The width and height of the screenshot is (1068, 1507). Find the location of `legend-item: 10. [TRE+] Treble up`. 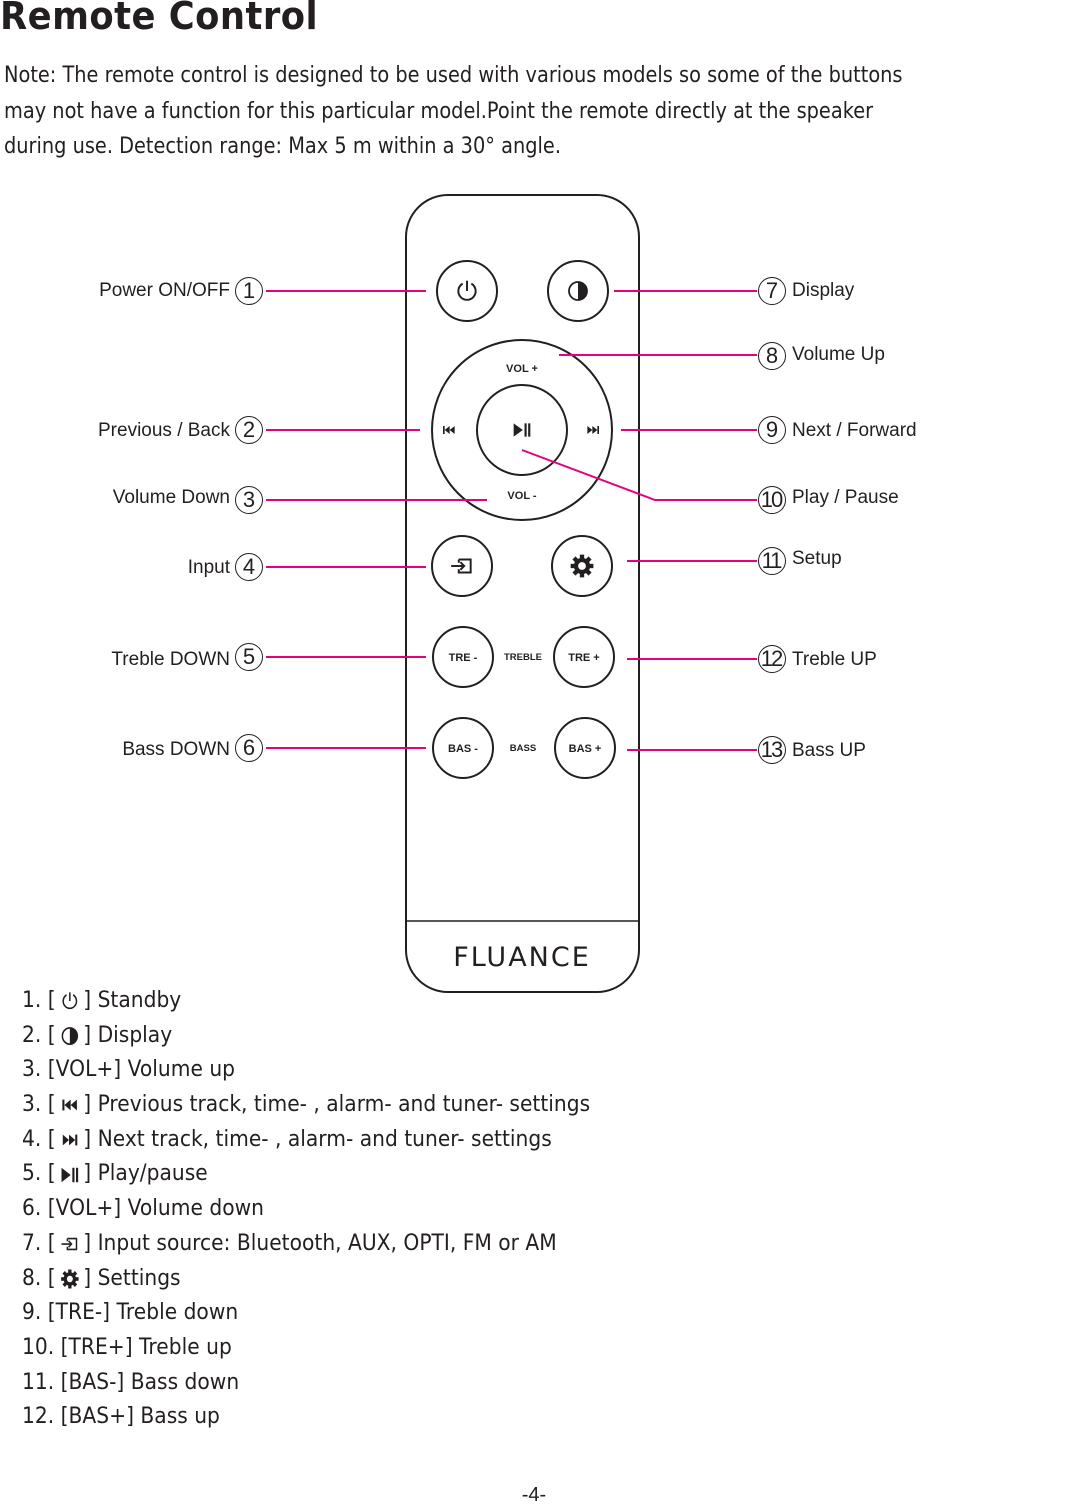

legend-item: 10. [TRE+] Treble up is located at coordinates (306, 1348).